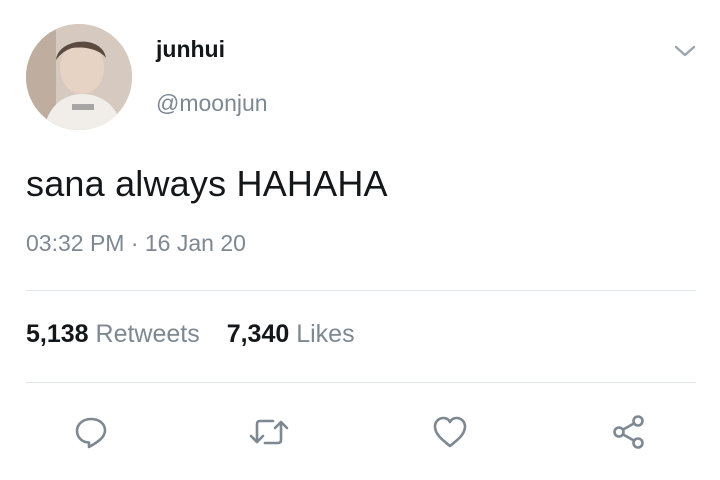  I want to click on share-icon, so click(628, 432).